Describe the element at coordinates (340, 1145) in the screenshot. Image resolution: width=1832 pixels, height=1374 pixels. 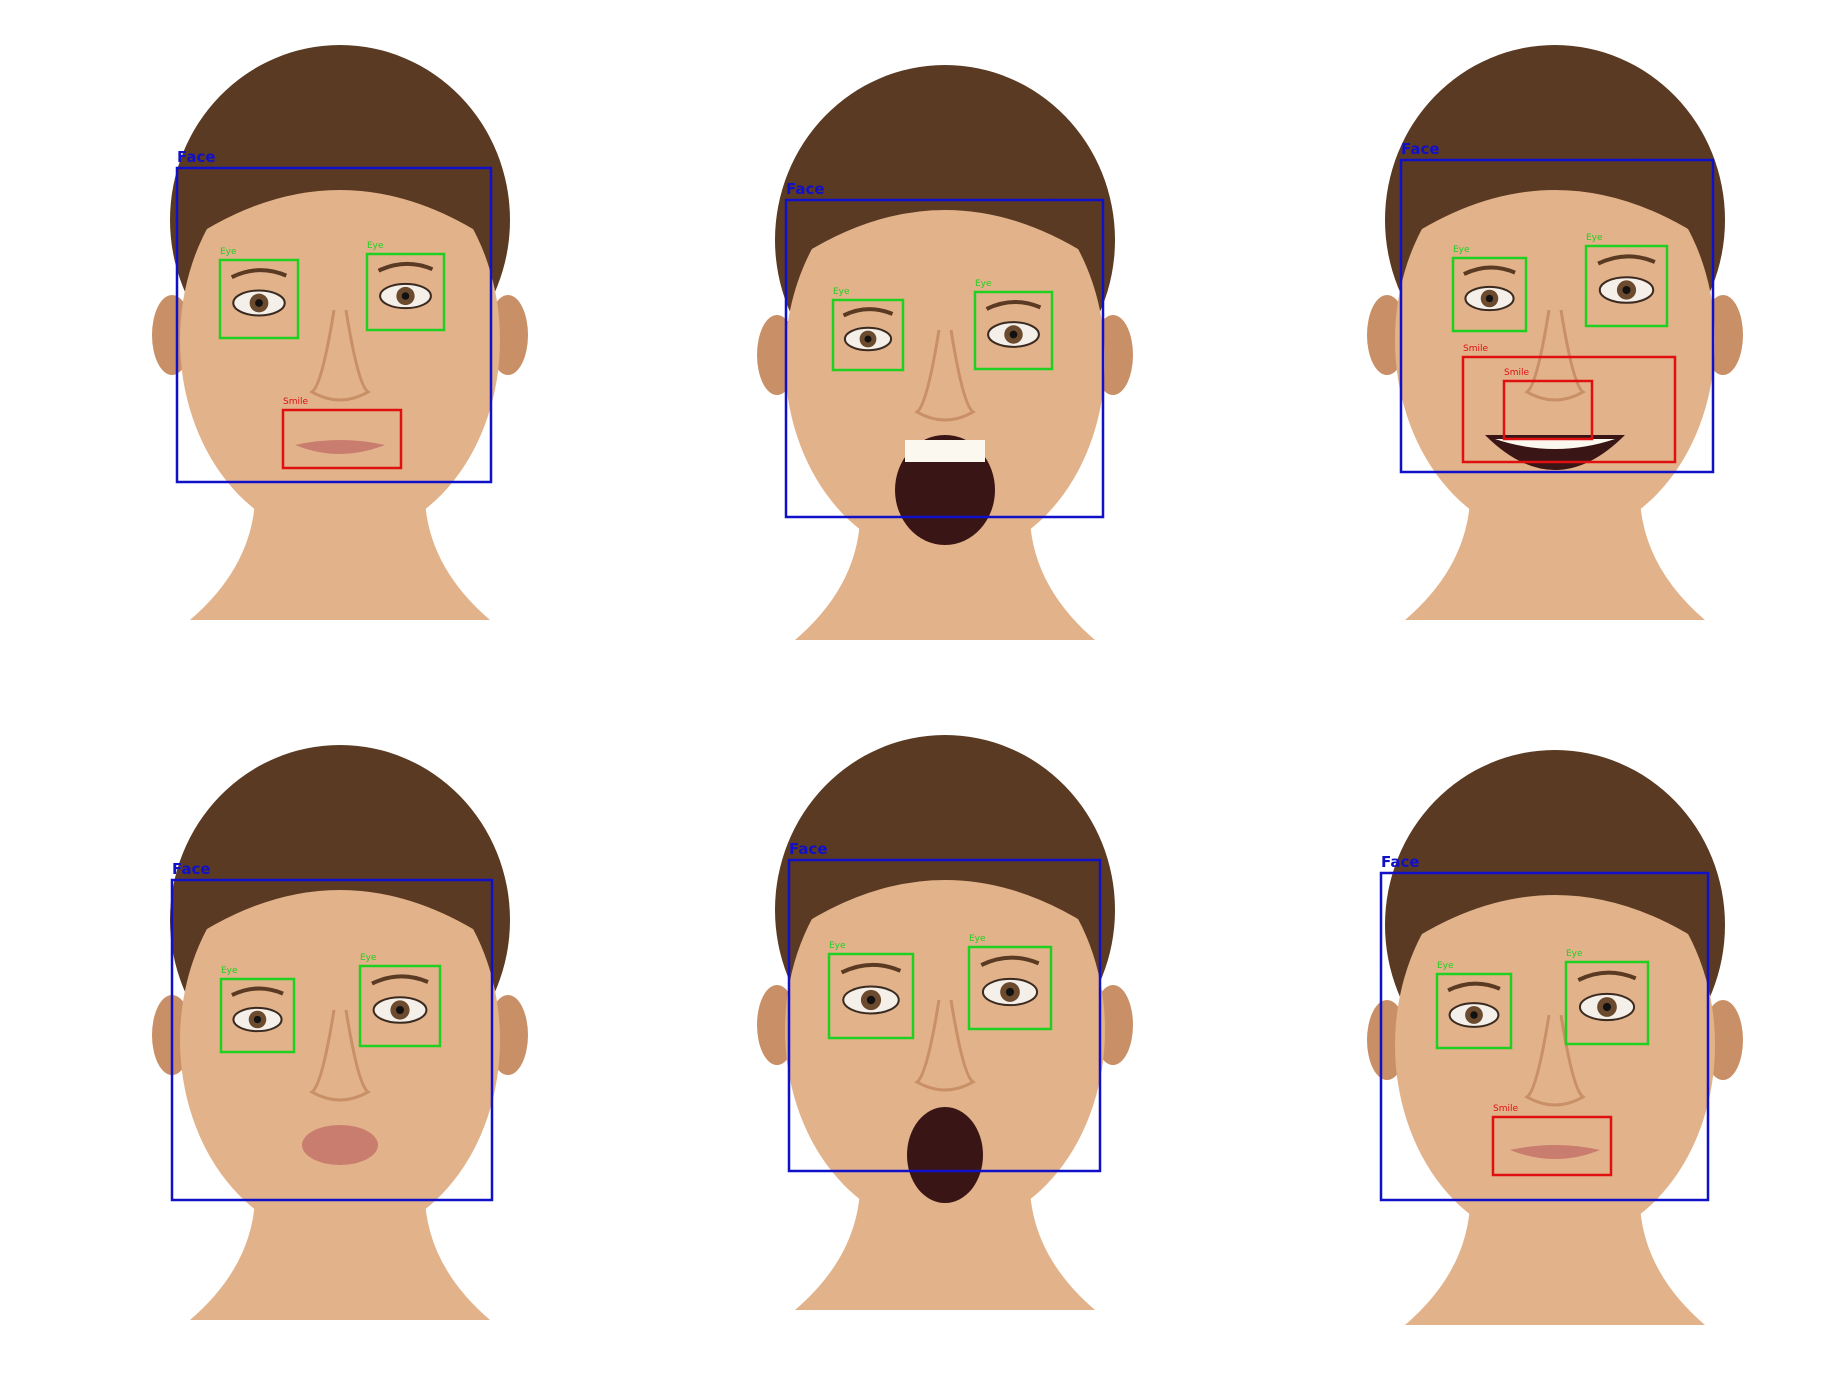
I see `lips` at that location.